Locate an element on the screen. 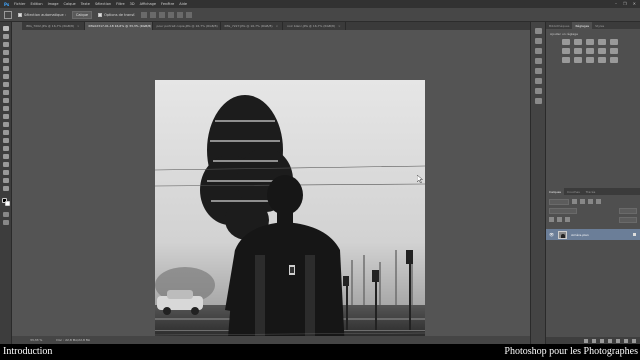 Image resolution: width=640 pixels, height=360 pixels. doc-tab: pour portrait copie.JPG @ 16,7% (RGB/8)× is located at coordinates (187, 26).